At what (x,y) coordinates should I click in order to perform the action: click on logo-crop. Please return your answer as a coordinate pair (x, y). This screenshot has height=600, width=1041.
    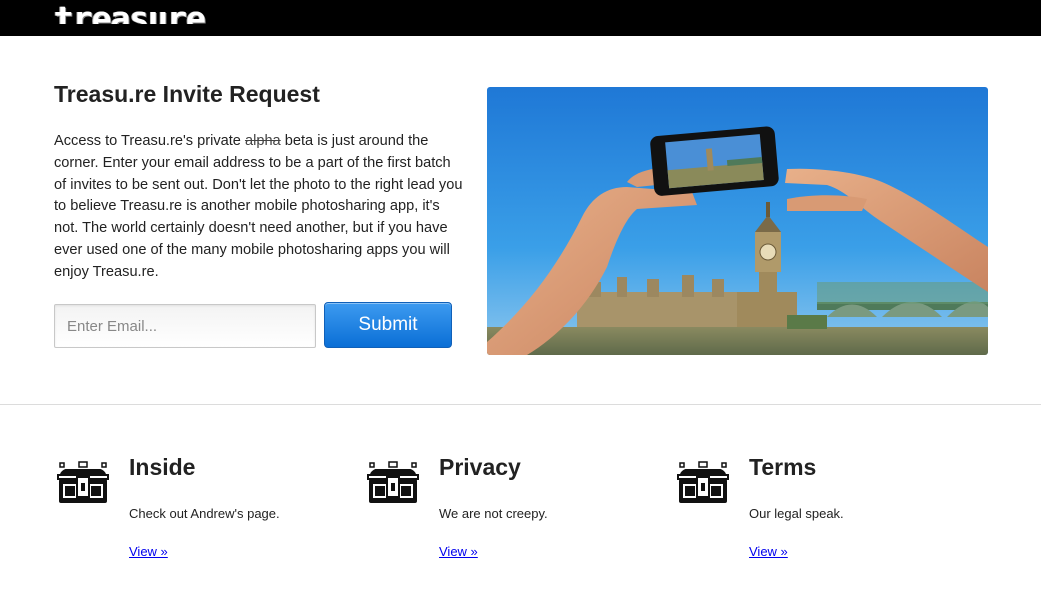
    Looking at the image, I should click on (142, 30).